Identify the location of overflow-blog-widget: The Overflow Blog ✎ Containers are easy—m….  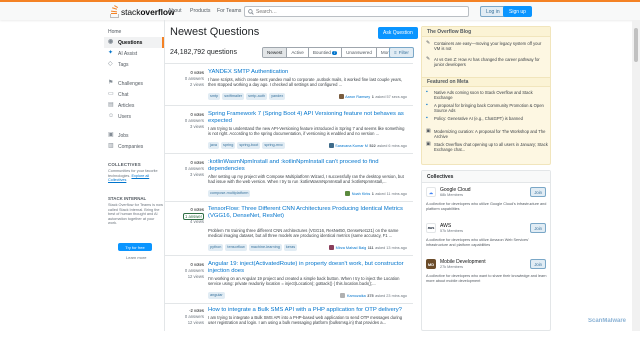
(486, 95).